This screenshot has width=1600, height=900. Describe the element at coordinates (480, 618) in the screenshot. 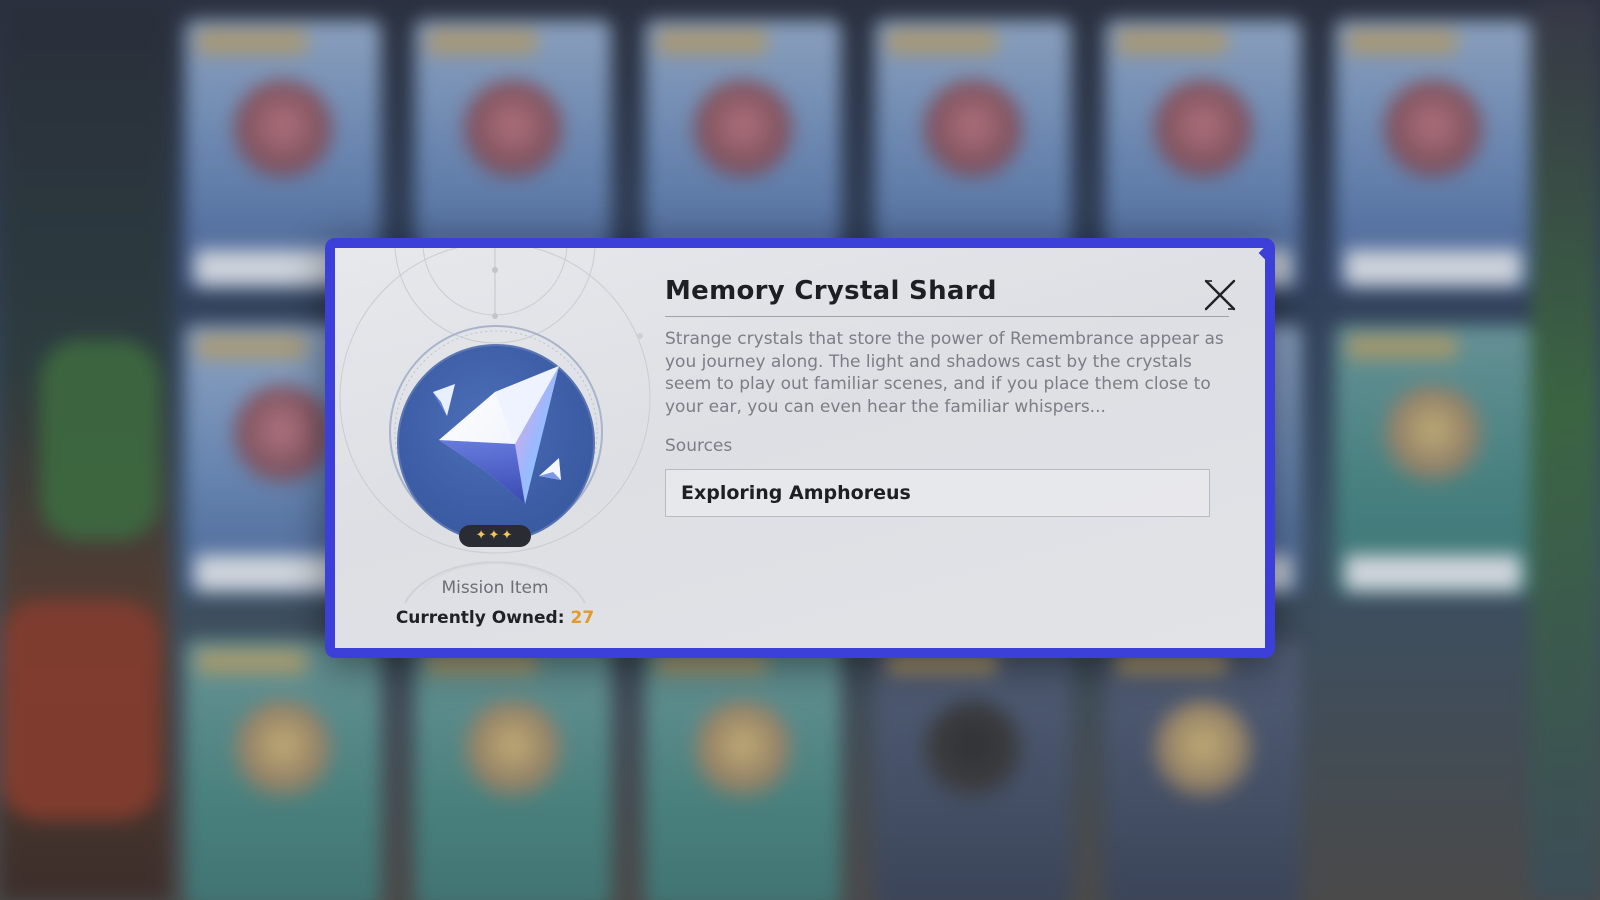

I see `owned-label: Currently Owned:` at that location.